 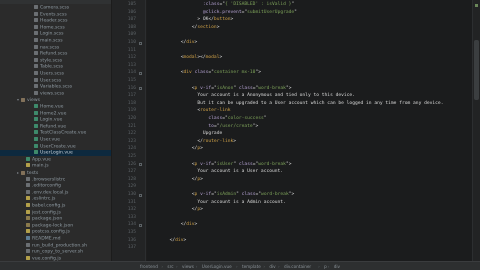 I want to click on code-line: <modal></modal>, so click(x=202, y=58).